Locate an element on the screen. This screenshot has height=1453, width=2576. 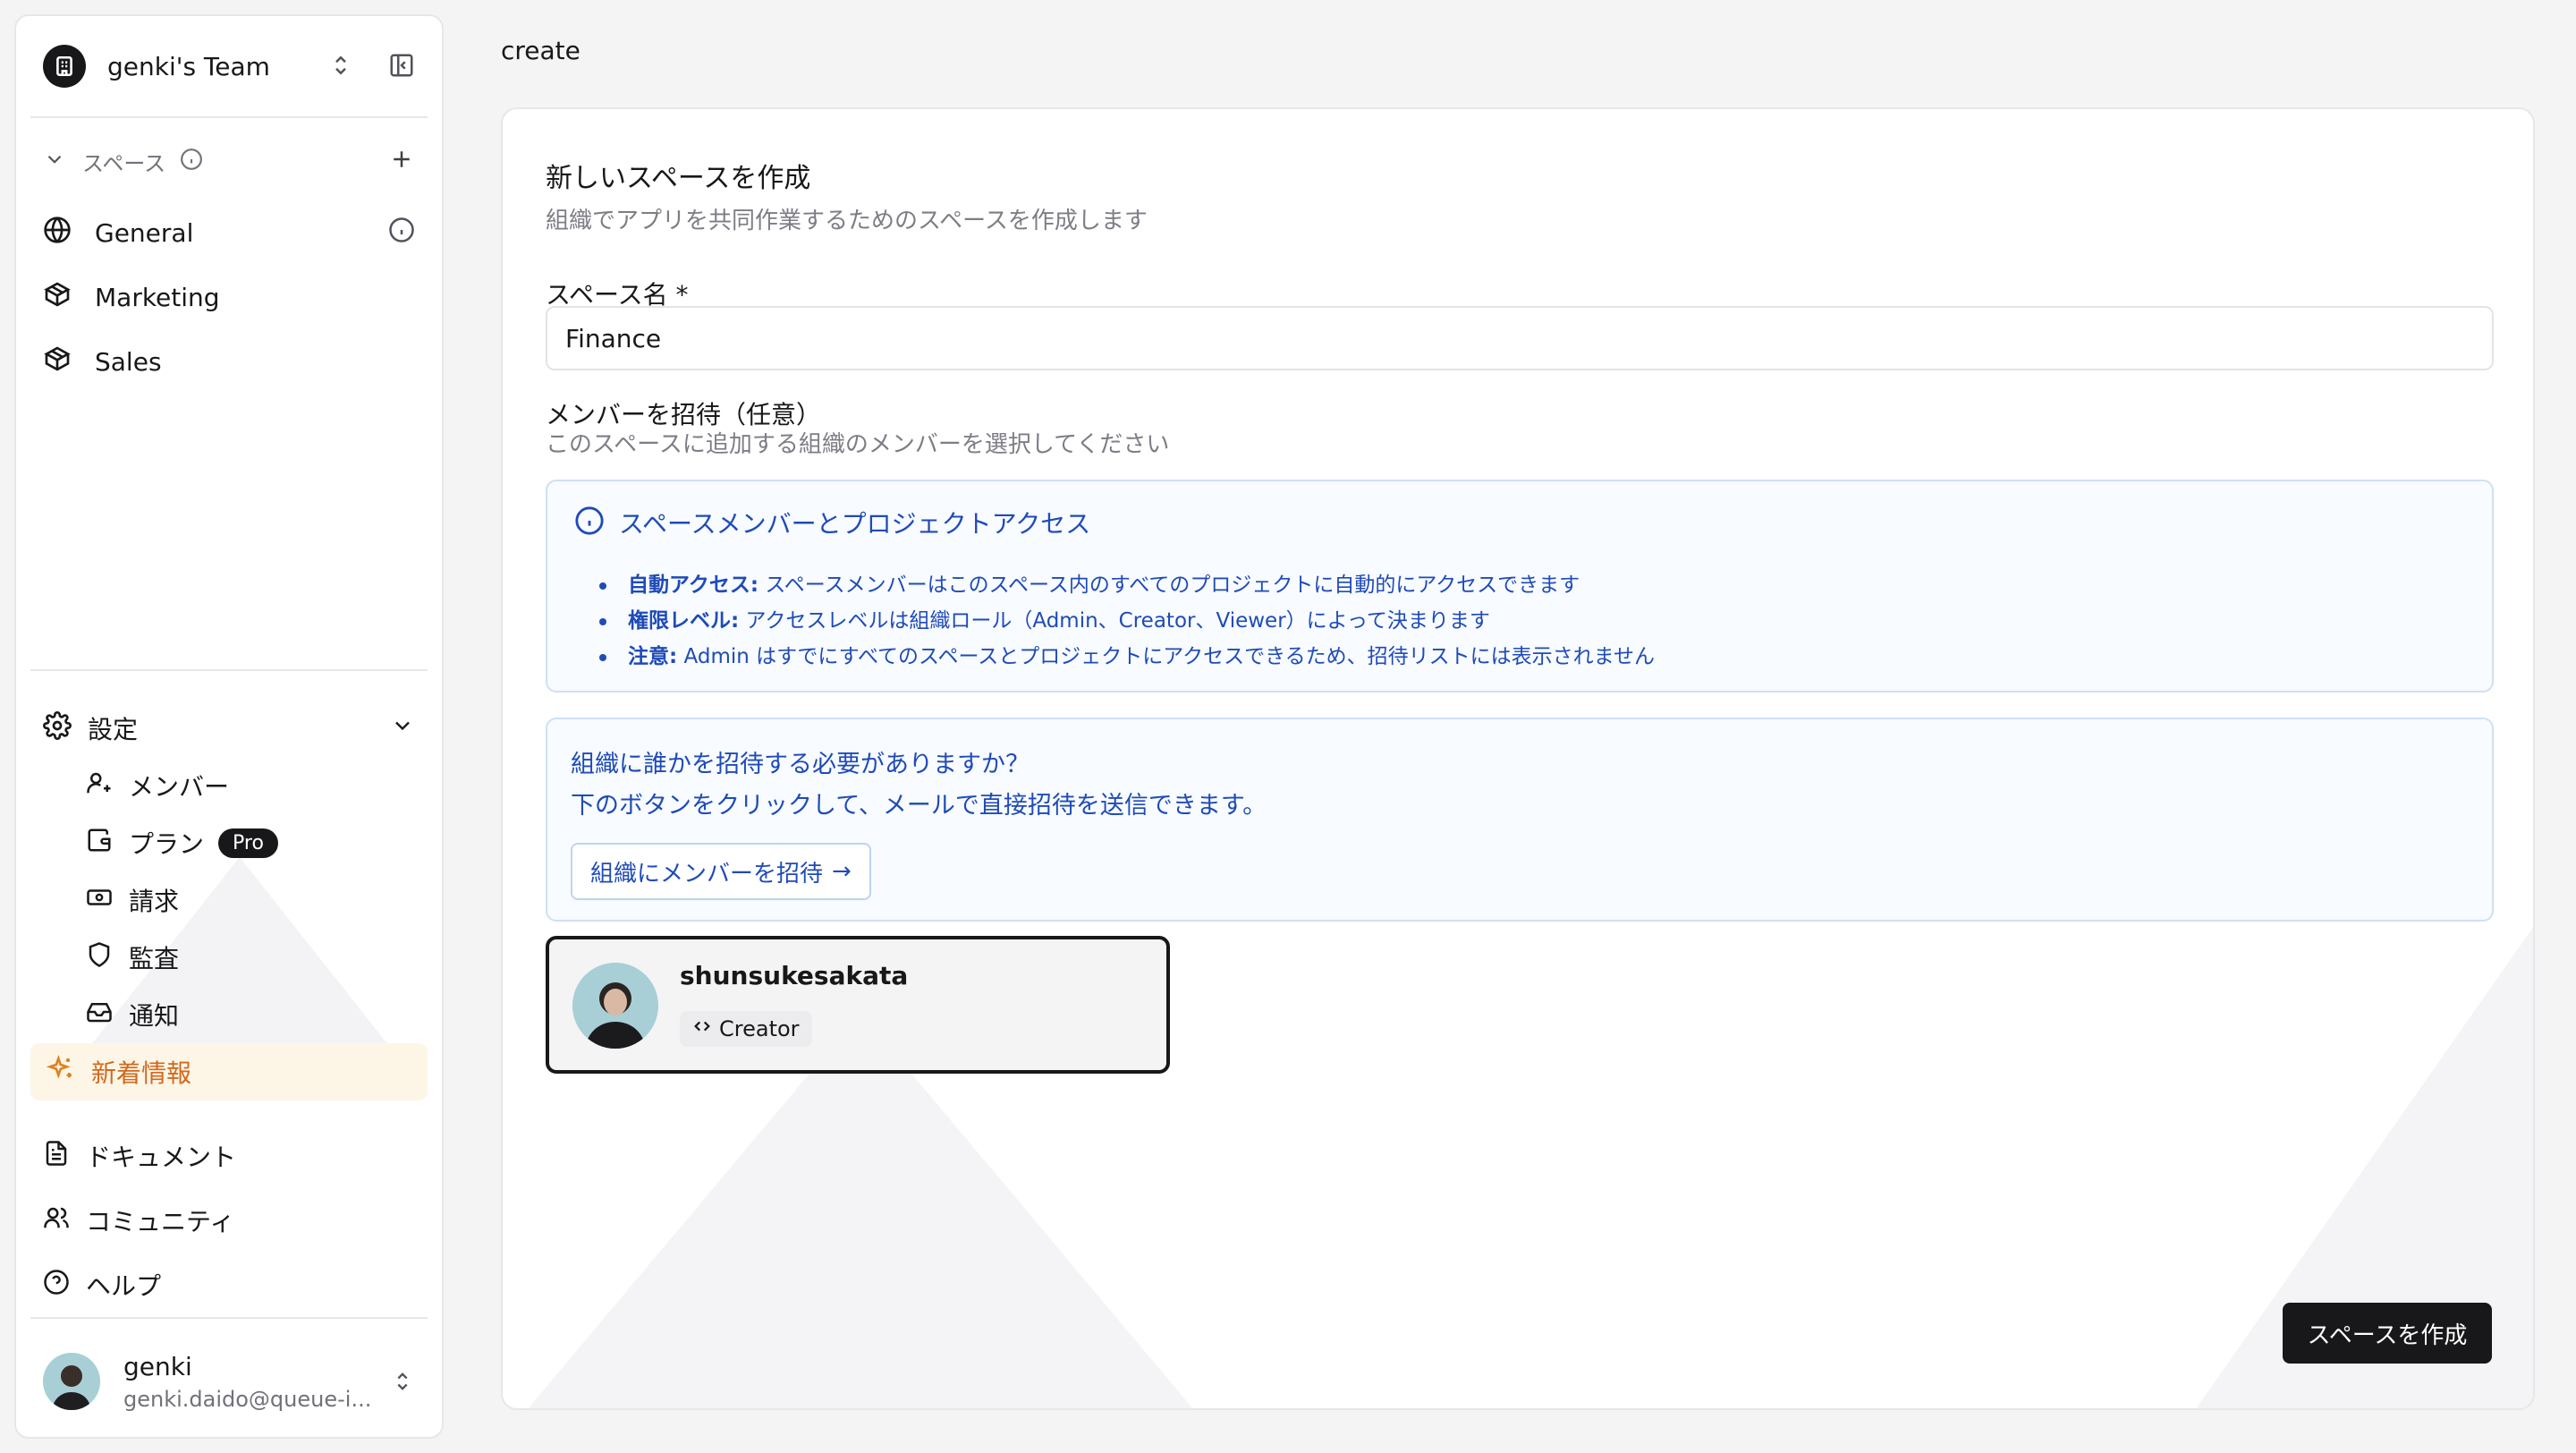
sidebar-item-settings: 設定 is located at coordinates (229, 728).